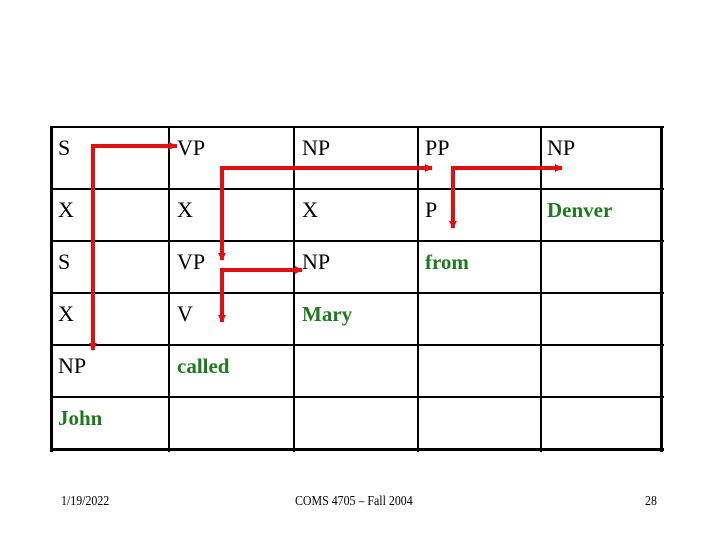 Image resolution: width=720 pixels, height=540 pixels. Describe the element at coordinates (651, 501) in the screenshot. I see `footer-page-number: 28` at that location.